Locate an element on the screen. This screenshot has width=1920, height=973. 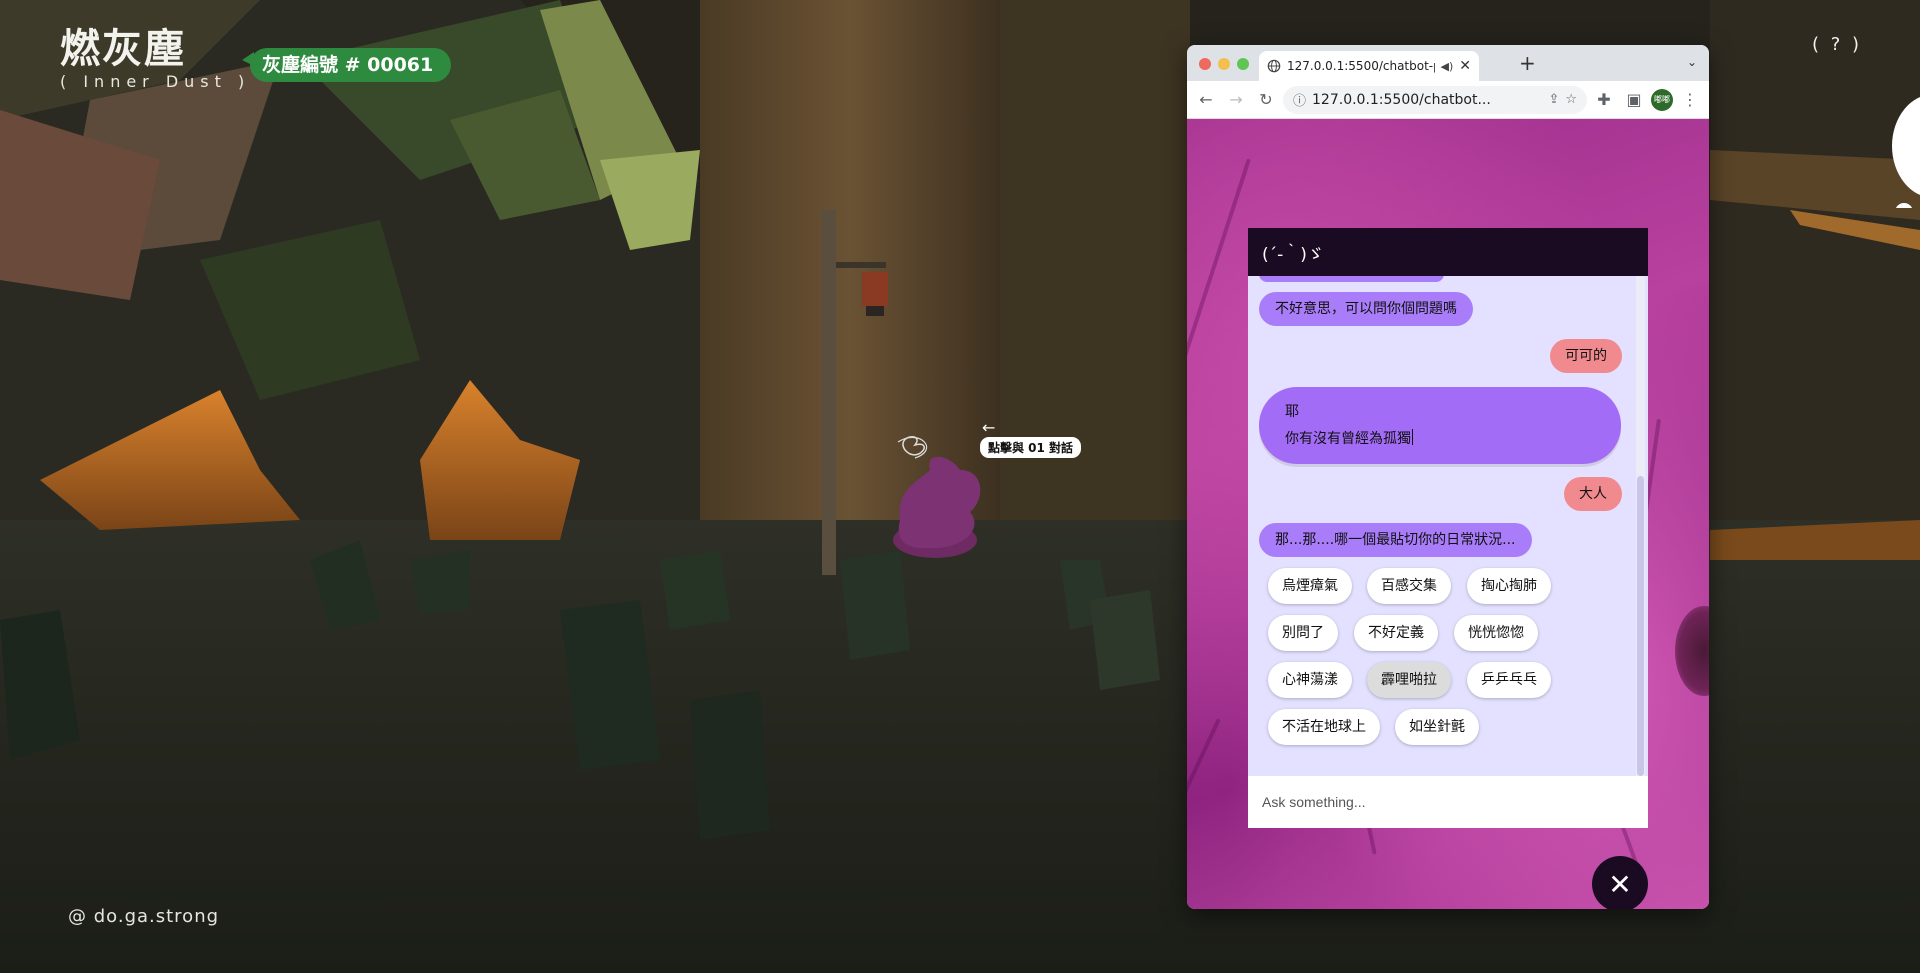
reload-icon: ↻ is located at coordinates (1266, 100).